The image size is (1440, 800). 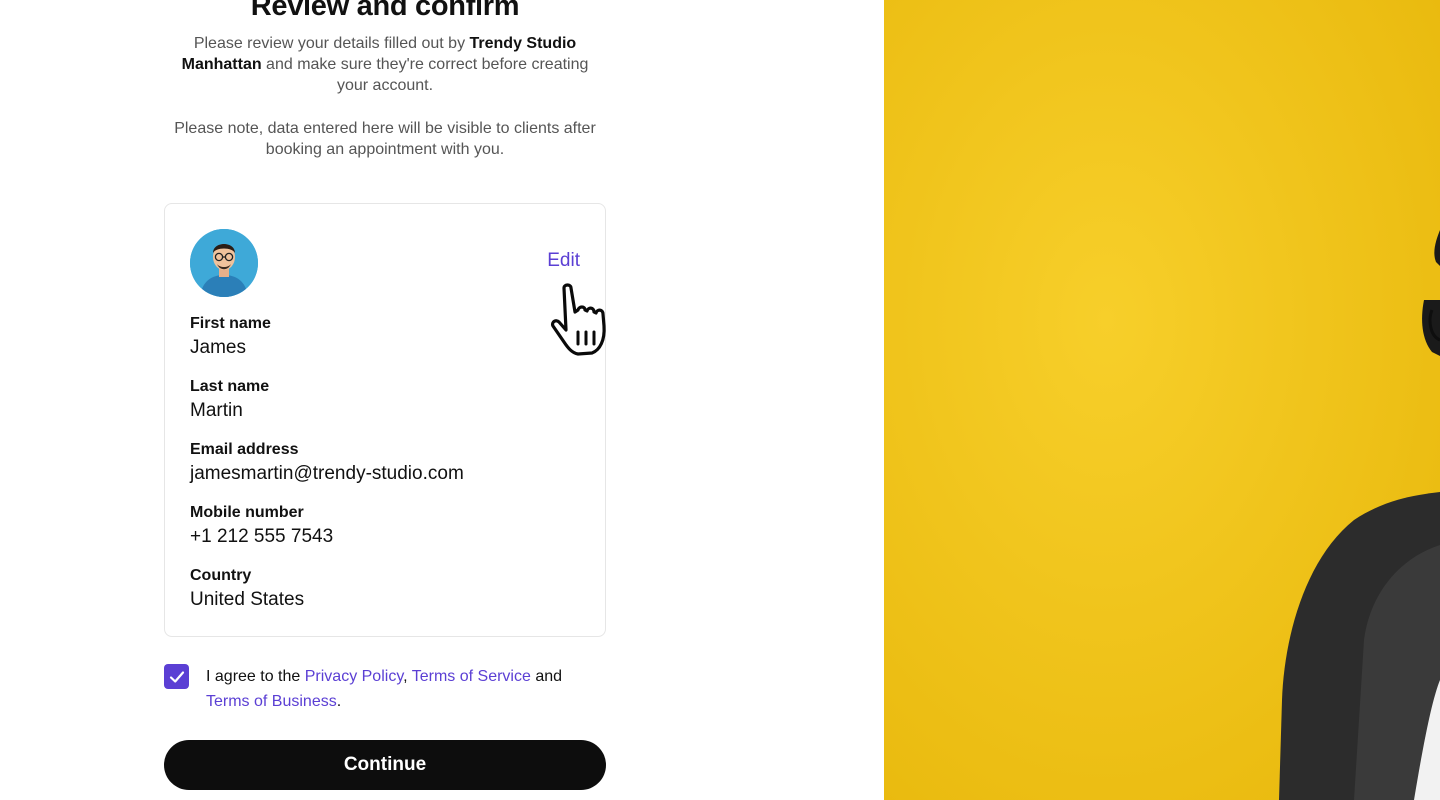 I want to click on agree-comma: ,, so click(x=407, y=676).